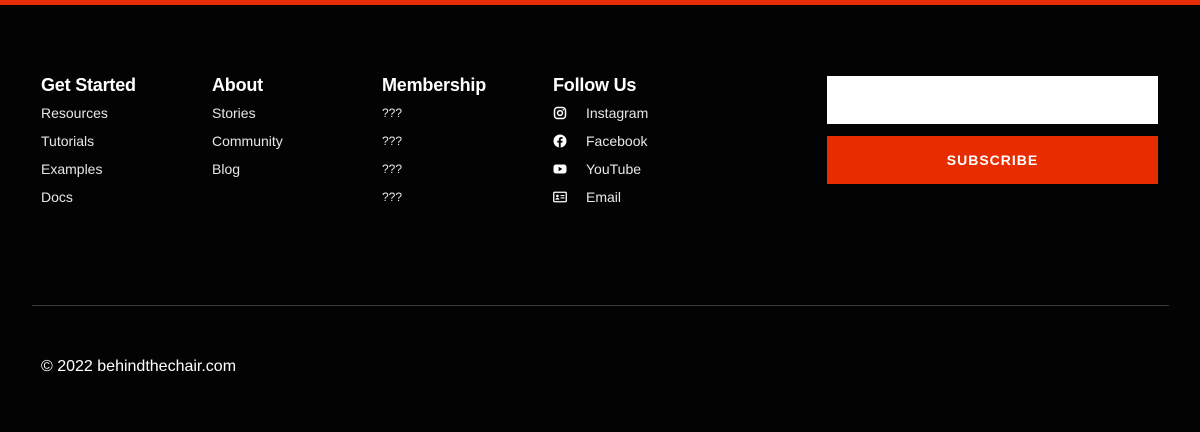 The image size is (1200, 432). I want to click on footer-link-tutorials: Tutorials, so click(88, 141).